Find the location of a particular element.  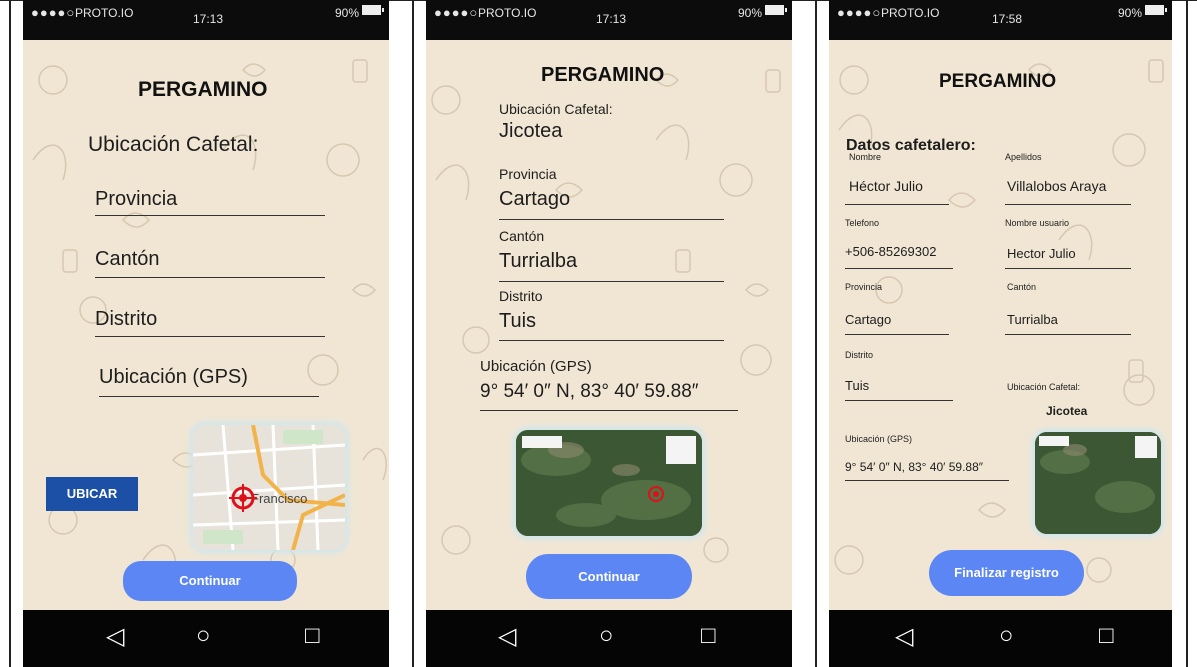

provincia-label: Provincia is located at coordinates (528, 174).